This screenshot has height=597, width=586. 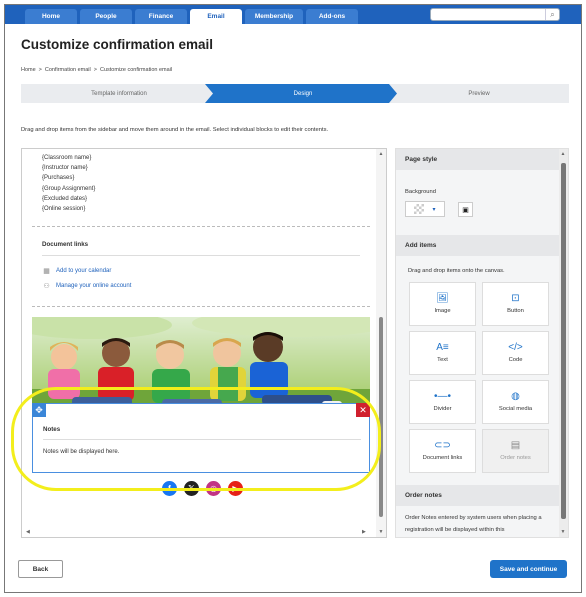 What do you see at coordinates (84, 270) in the screenshot?
I see `add-to-calendar-label: Add to your calendar` at bounding box center [84, 270].